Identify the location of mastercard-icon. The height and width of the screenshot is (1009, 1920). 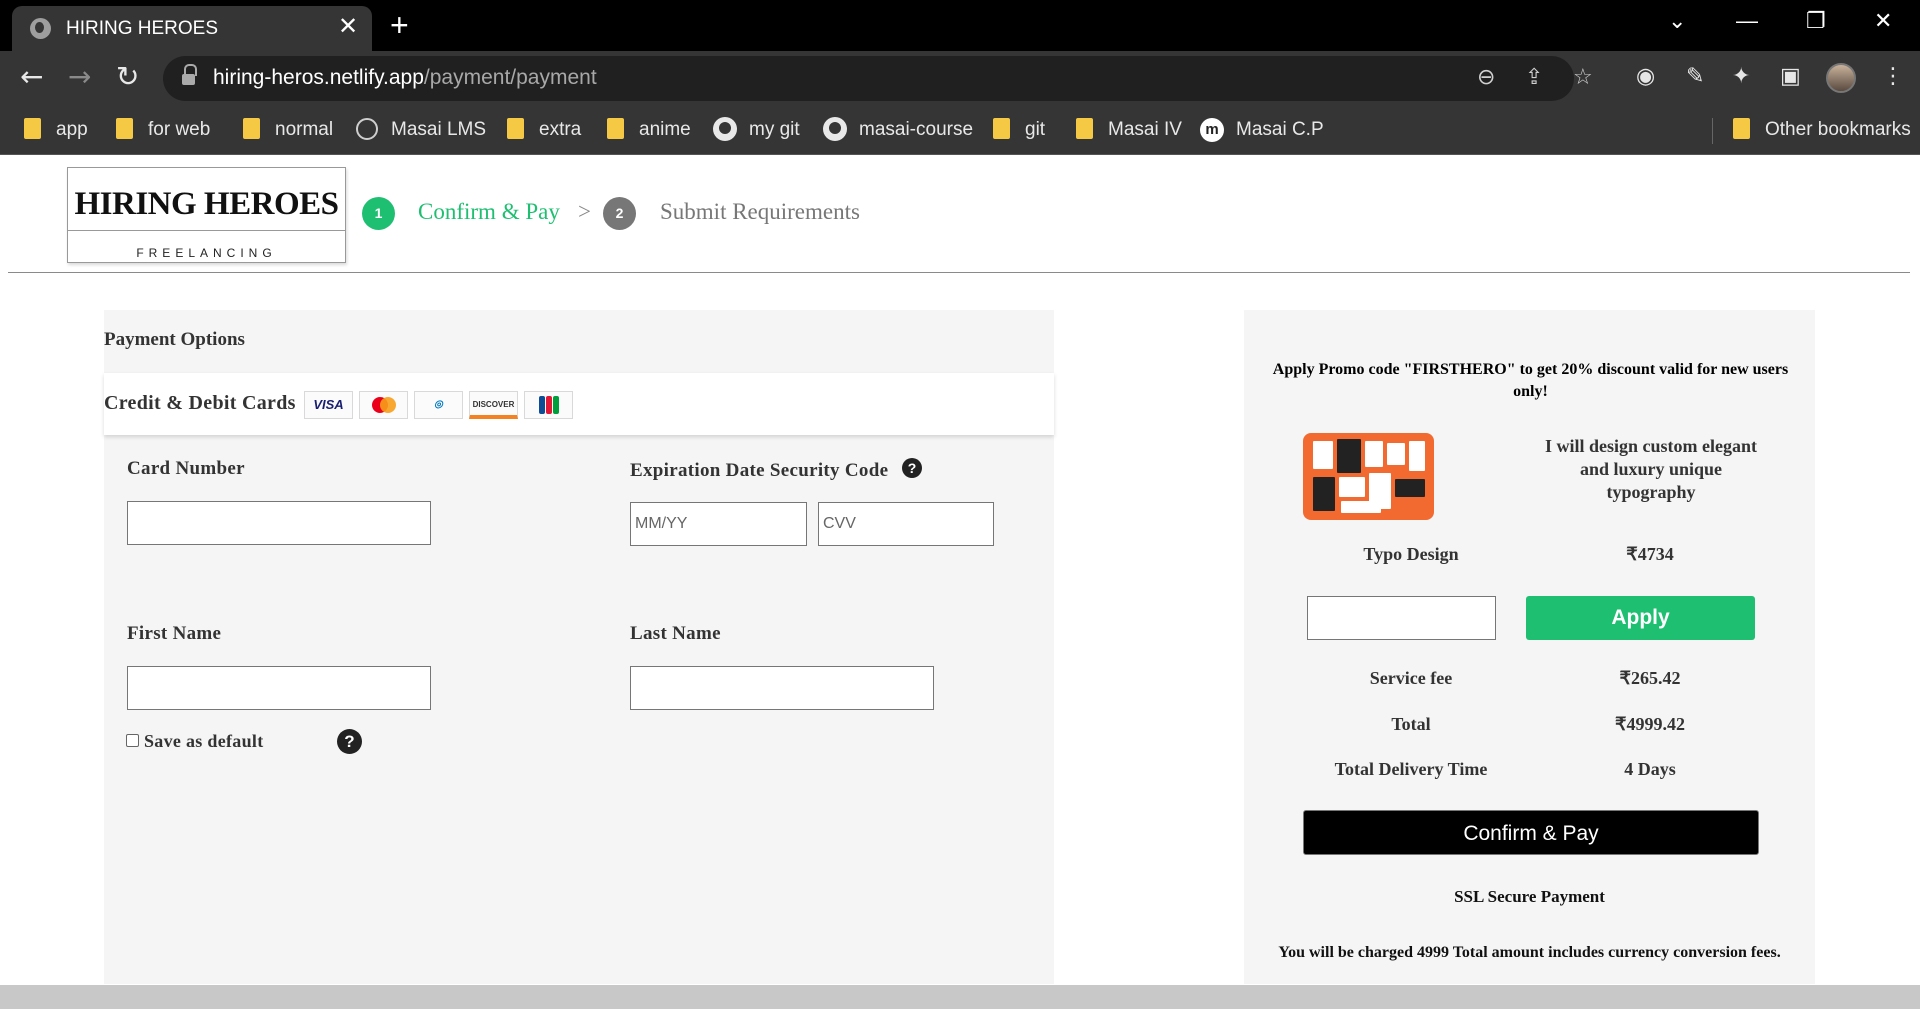
(383, 405).